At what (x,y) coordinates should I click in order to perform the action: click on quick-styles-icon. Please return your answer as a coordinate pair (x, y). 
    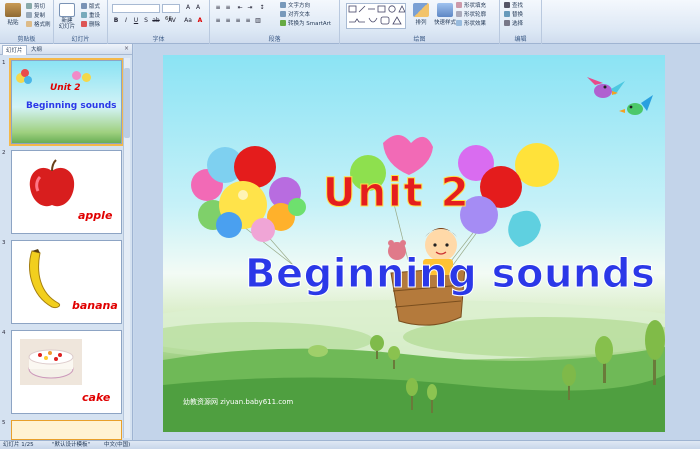
    Looking at the image, I should click on (445, 10).